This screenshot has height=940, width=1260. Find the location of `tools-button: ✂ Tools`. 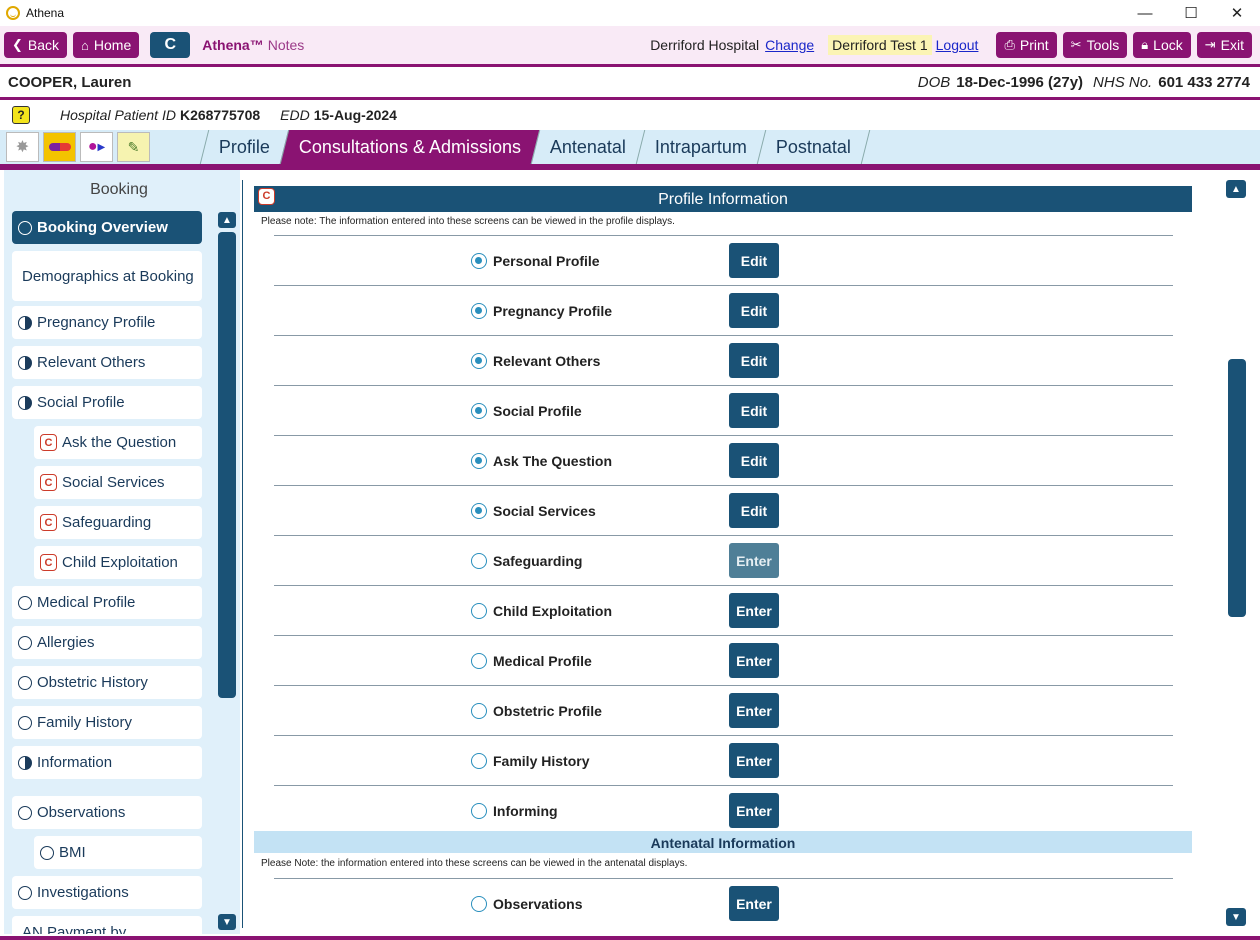

tools-button: ✂ Tools is located at coordinates (1095, 45).